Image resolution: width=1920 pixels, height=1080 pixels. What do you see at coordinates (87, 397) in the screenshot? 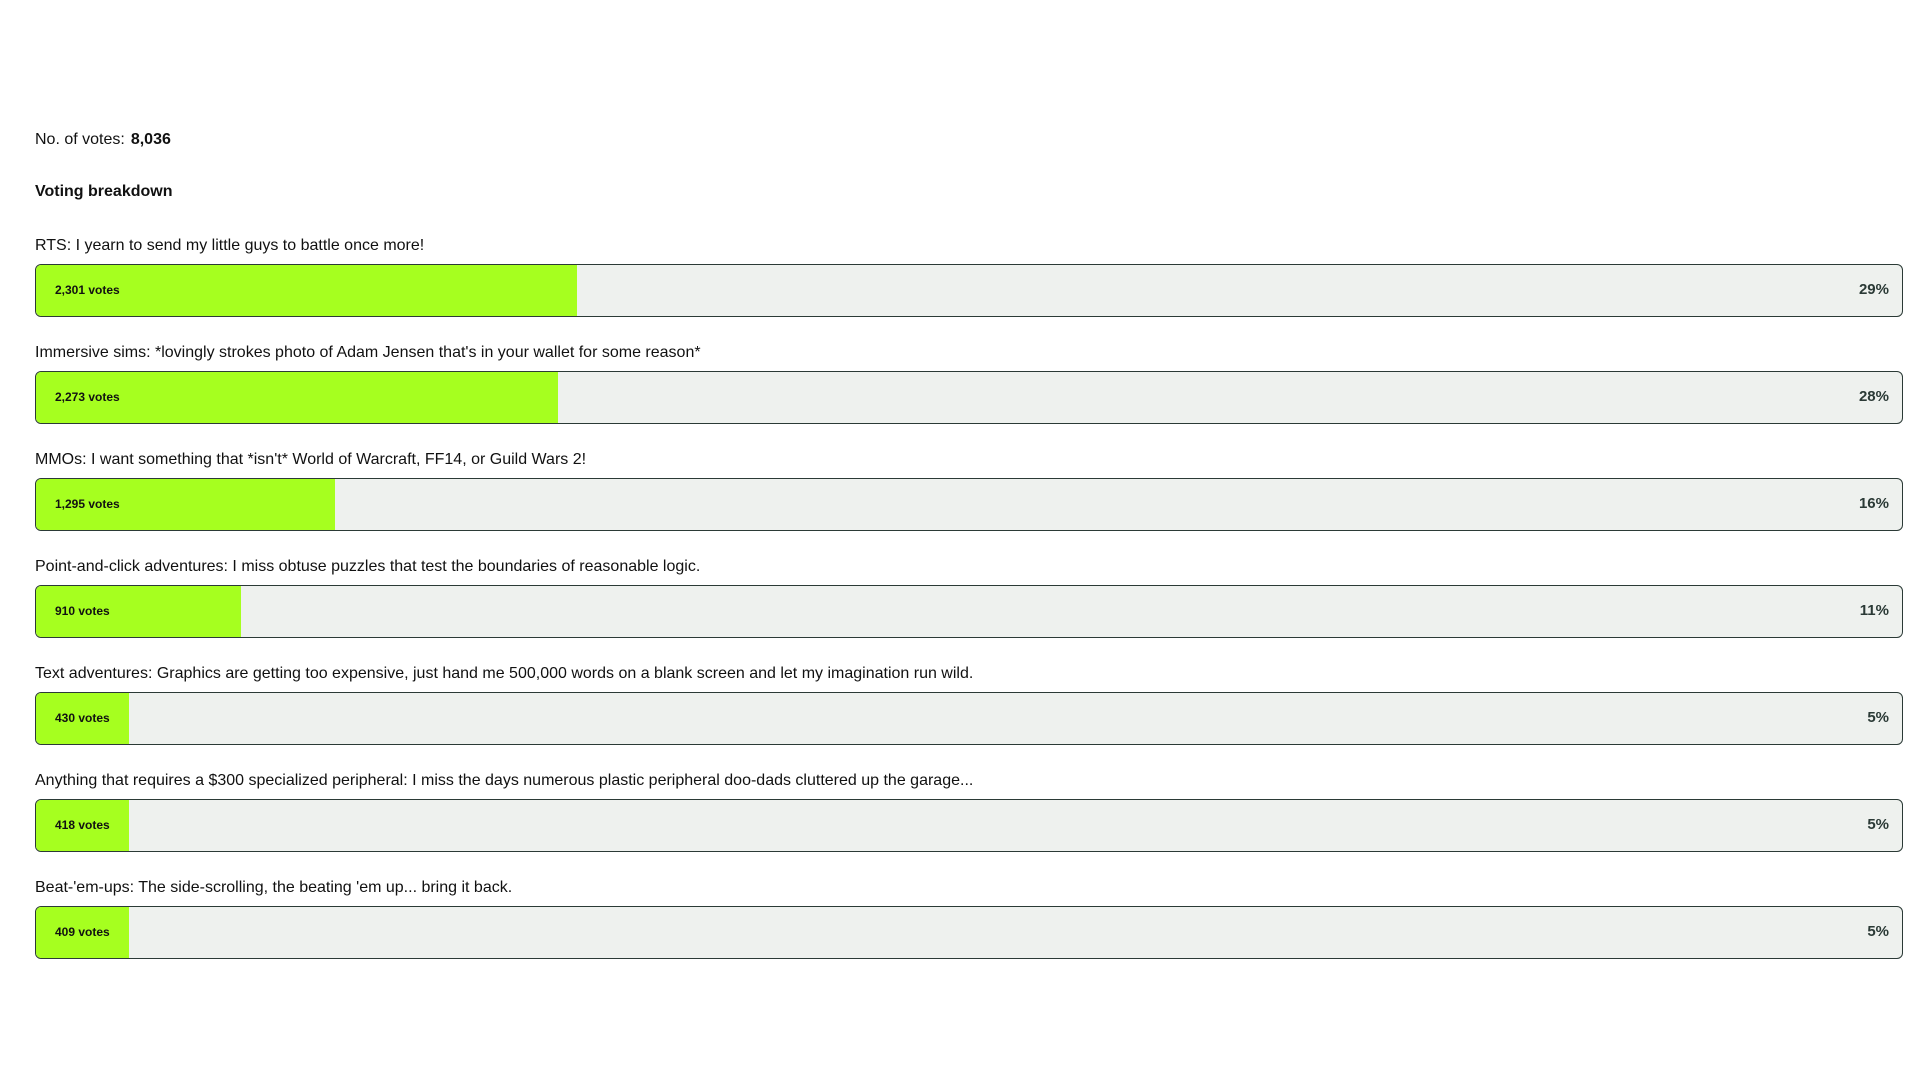
I see `poll-option-votes: 2,273 votes` at bounding box center [87, 397].